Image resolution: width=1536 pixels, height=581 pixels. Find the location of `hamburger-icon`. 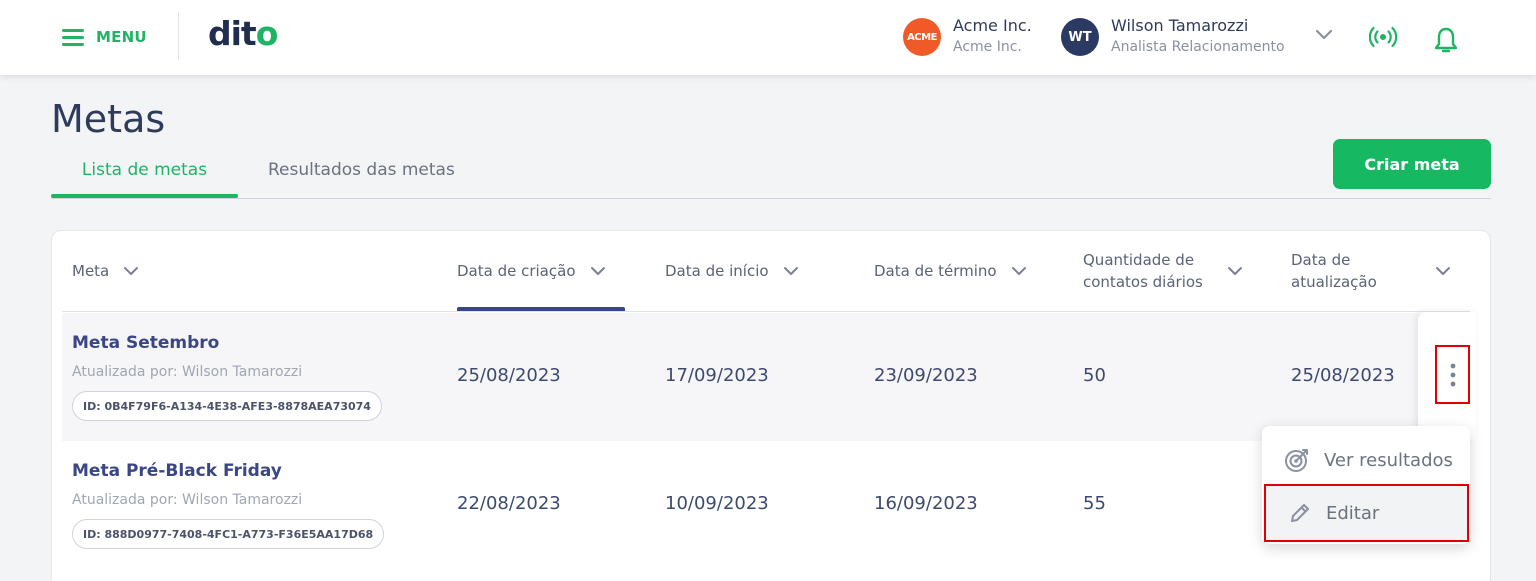

hamburger-icon is located at coordinates (73, 37).